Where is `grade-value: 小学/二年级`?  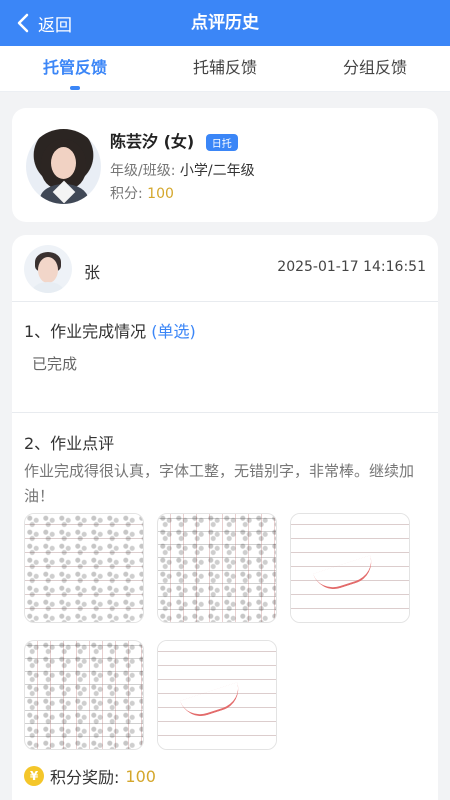 grade-value: 小学/二年级 is located at coordinates (217, 171).